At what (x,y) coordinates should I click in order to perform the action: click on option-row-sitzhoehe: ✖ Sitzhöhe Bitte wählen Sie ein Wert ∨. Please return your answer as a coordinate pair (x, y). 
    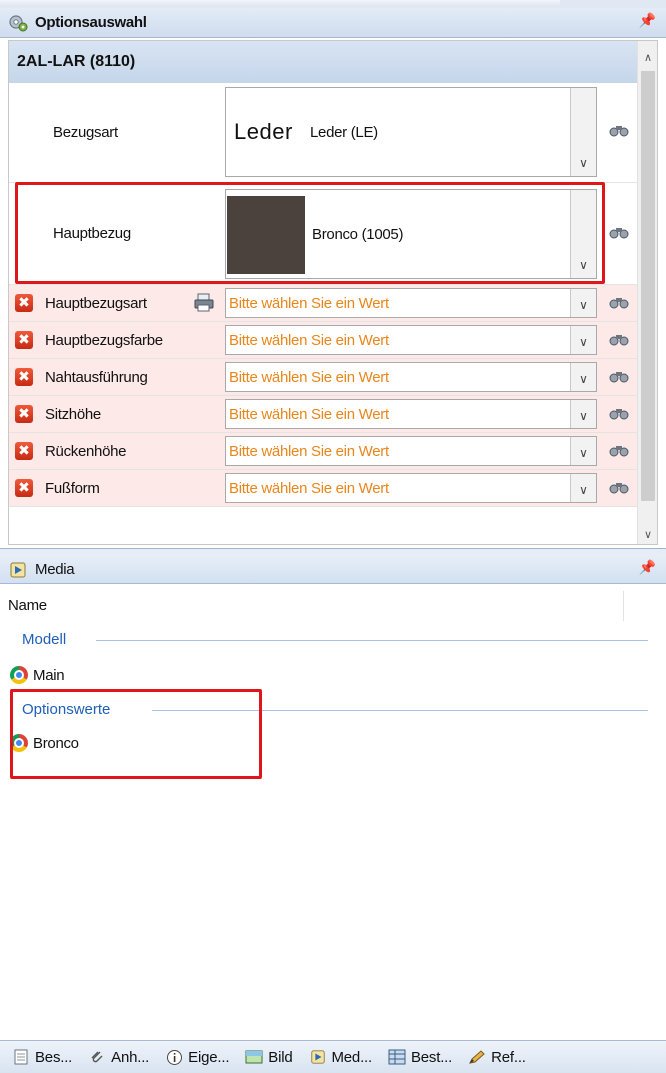
    Looking at the image, I should click on (323, 414).